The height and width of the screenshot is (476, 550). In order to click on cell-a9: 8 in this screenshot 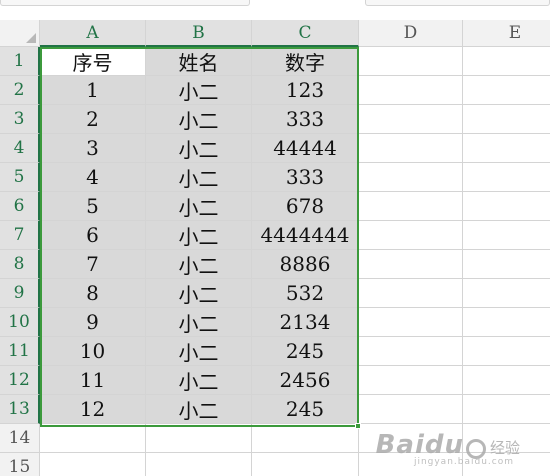, I will do `click(93, 293)`.